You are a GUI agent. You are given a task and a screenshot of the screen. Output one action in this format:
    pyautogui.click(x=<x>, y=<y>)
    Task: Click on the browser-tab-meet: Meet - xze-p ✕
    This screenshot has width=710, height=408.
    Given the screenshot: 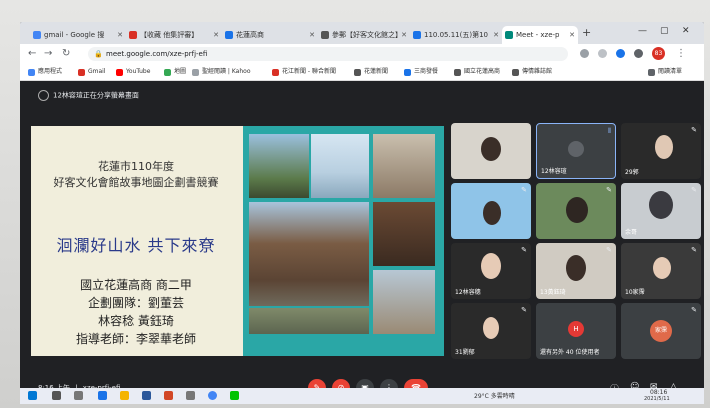 What is the action you would take?
    pyautogui.click(x=540, y=35)
    